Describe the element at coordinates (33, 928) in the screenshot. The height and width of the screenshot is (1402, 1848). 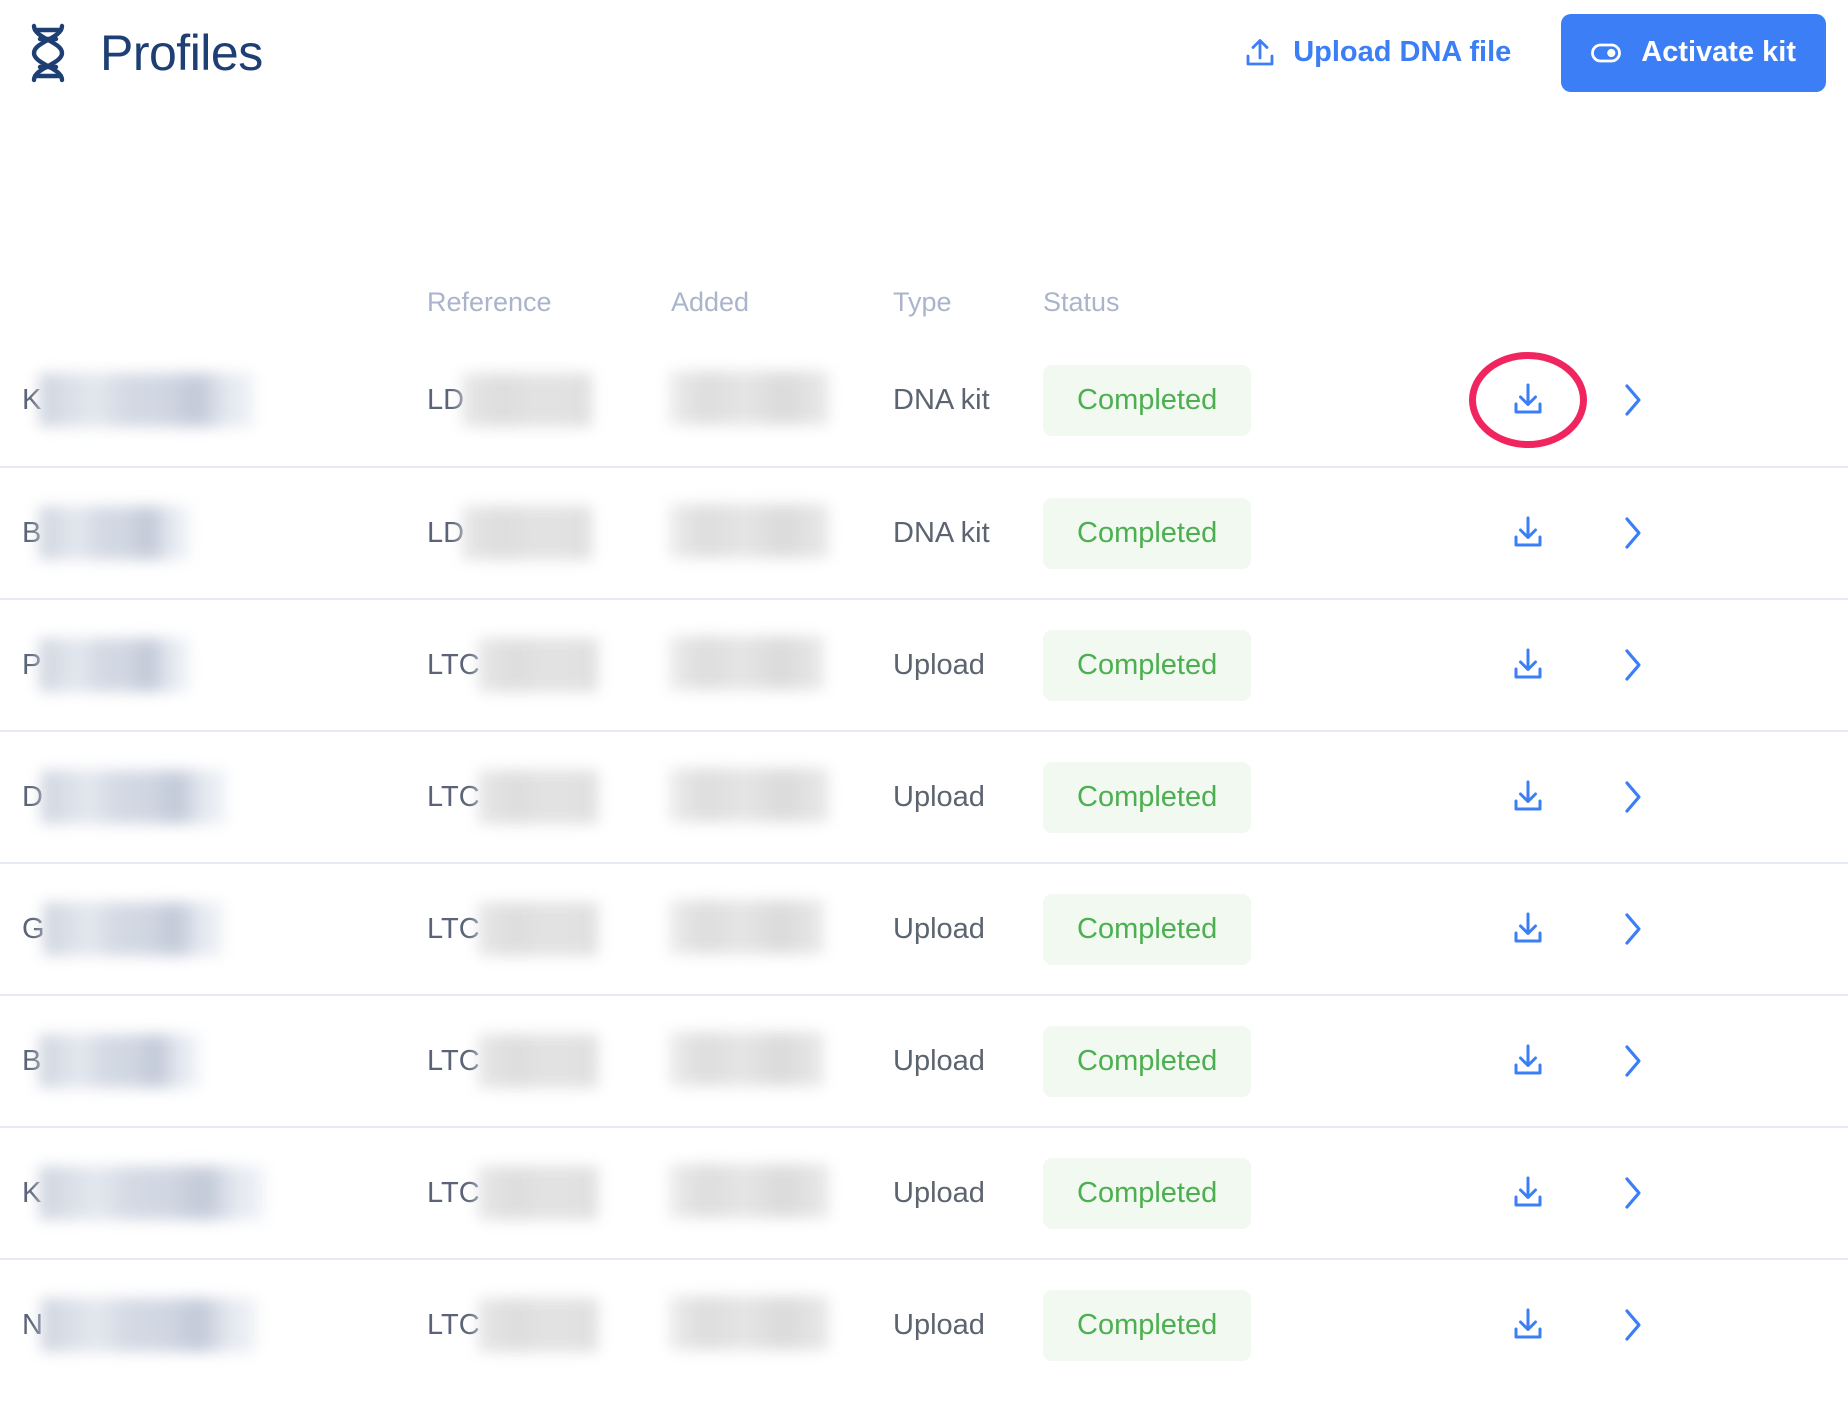
I see `name-initial: G` at that location.